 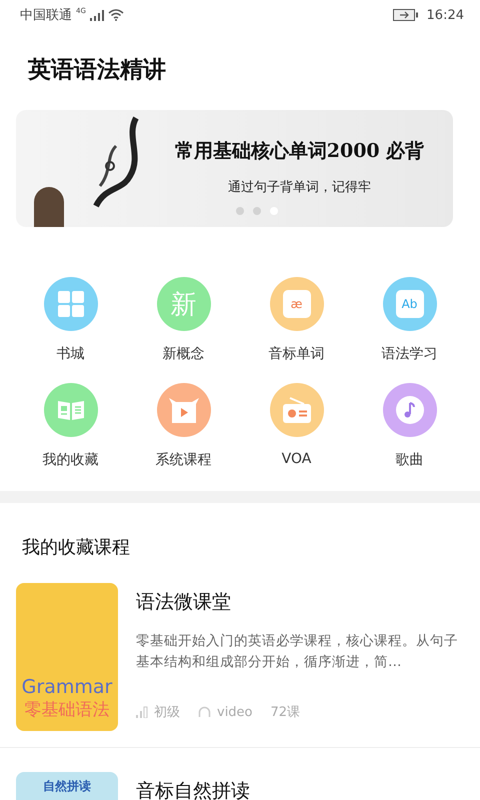 What do you see at coordinates (70, 426) in the screenshot?
I see `shortcut-button: 我的收藏` at bounding box center [70, 426].